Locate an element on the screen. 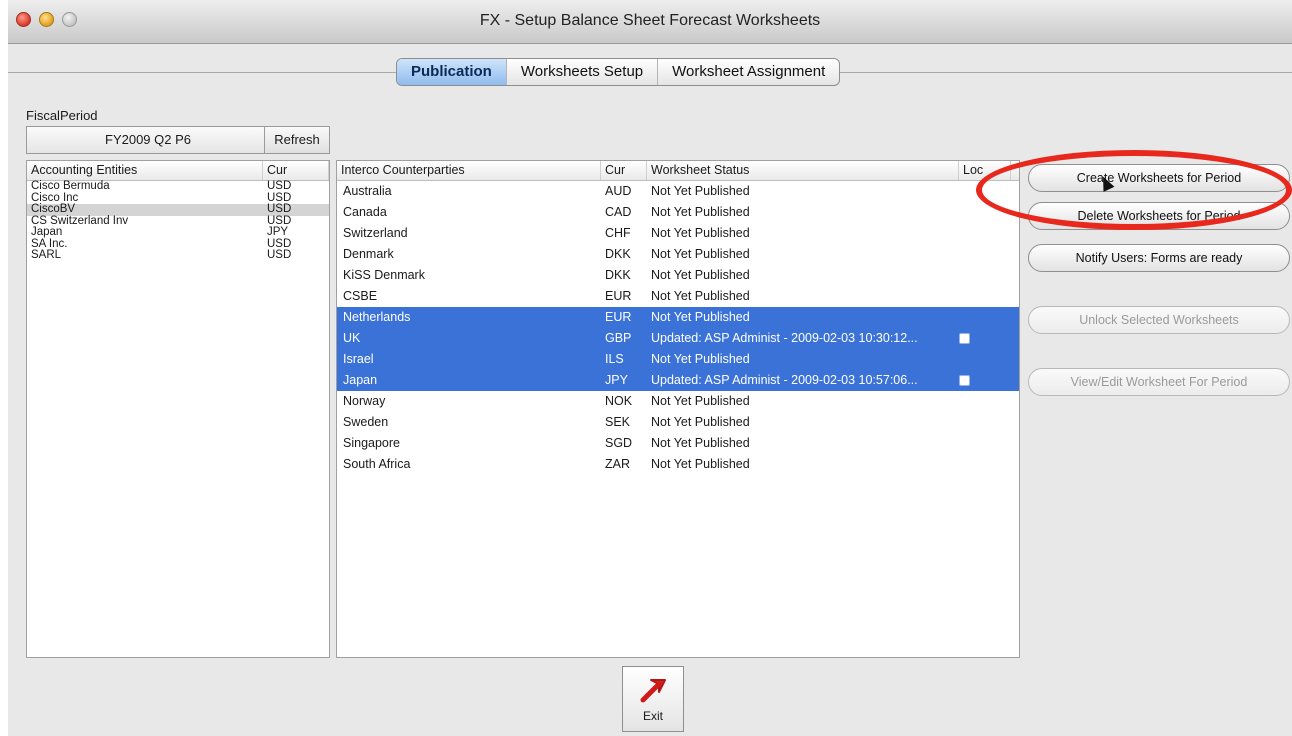 The image size is (1292, 736). counterparty-currency: JPY is located at coordinates (616, 380).